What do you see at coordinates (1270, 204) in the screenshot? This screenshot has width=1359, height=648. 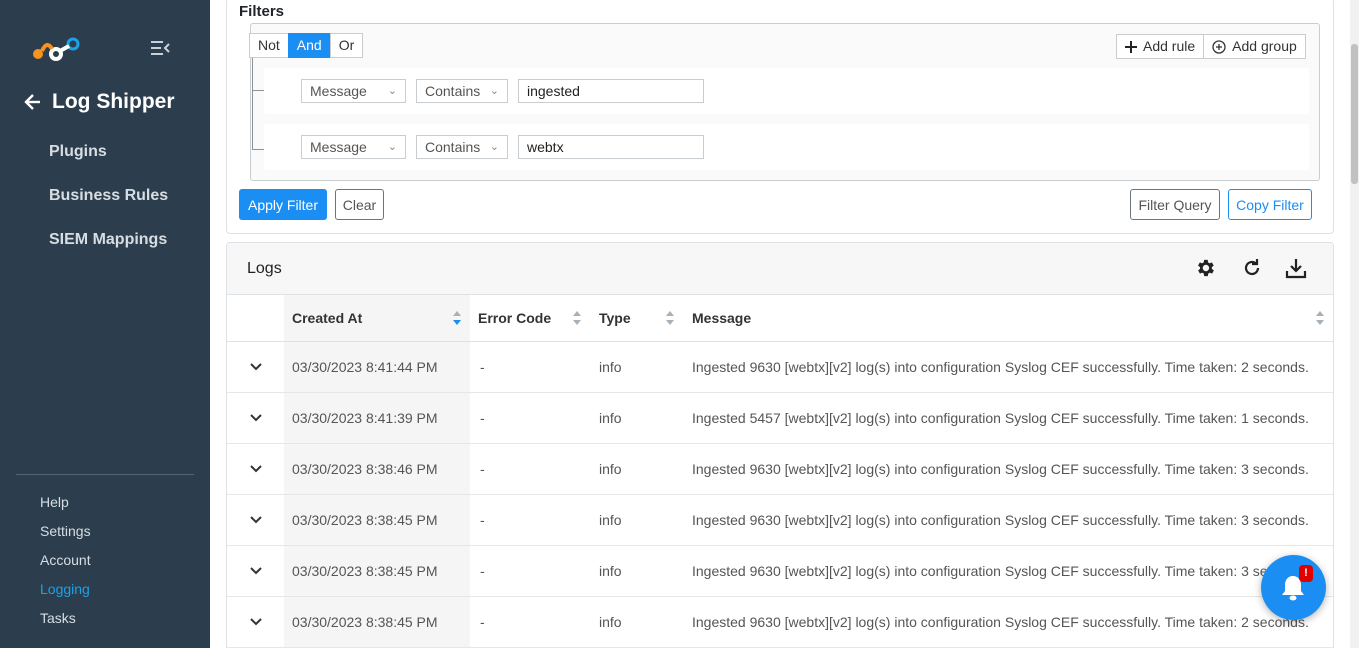 I see `copy-filter-button: Copy Filter` at bounding box center [1270, 204].